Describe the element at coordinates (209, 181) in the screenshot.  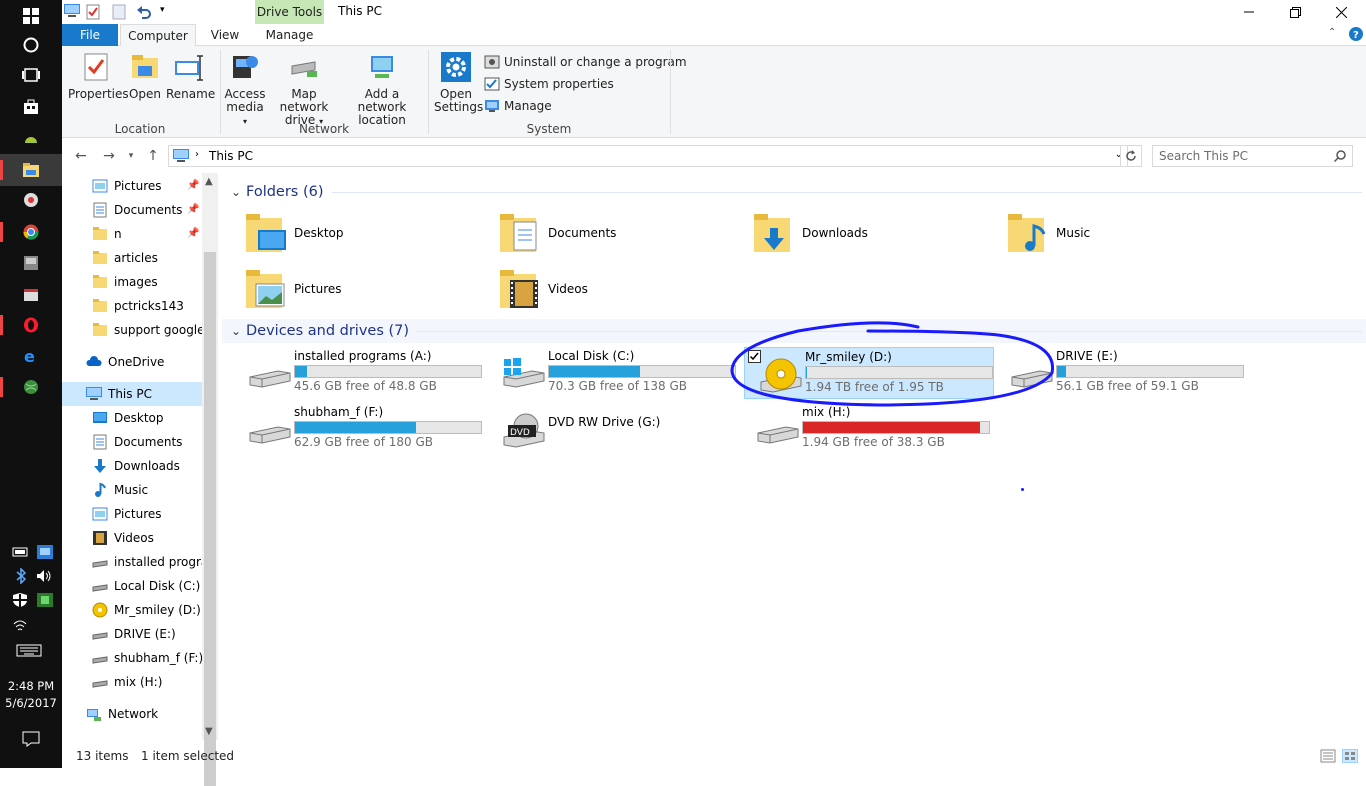
I see `scroll-up-icon: ▲` at that location.